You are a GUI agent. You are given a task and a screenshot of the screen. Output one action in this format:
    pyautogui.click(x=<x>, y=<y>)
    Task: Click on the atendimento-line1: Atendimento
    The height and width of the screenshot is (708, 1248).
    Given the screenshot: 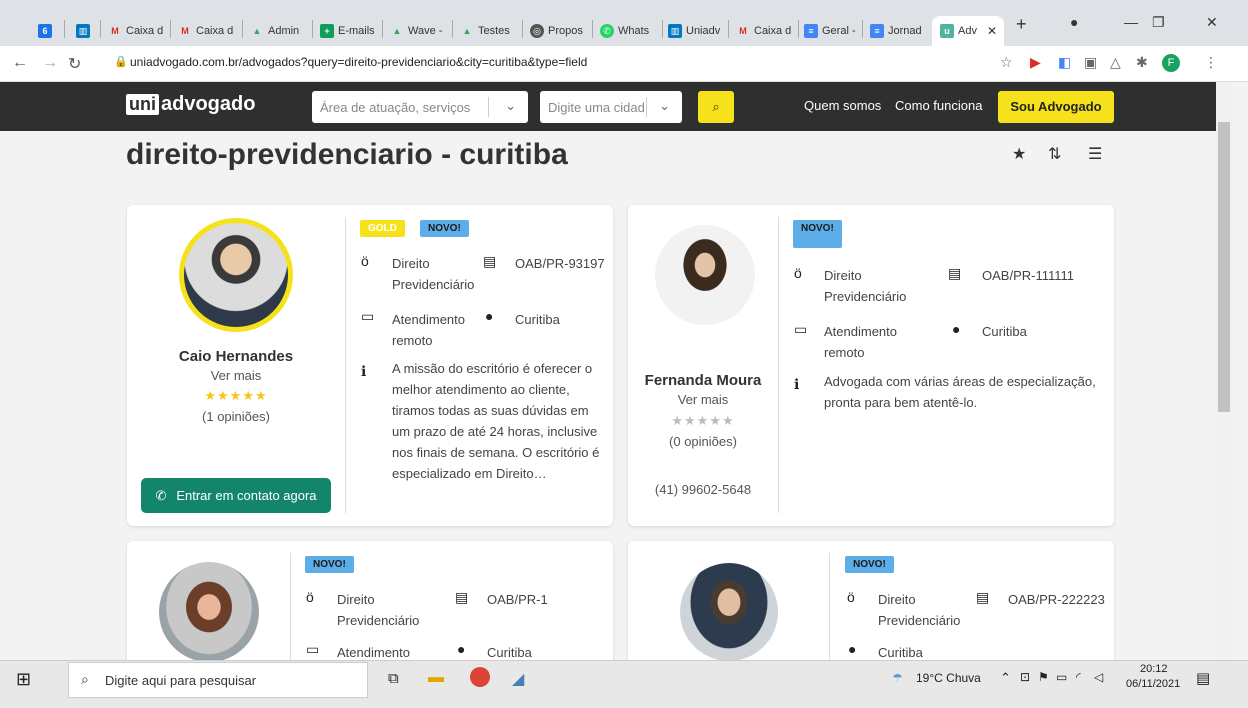 What is the action you would take?
    pyautogui.click(x=373, y=652)
    